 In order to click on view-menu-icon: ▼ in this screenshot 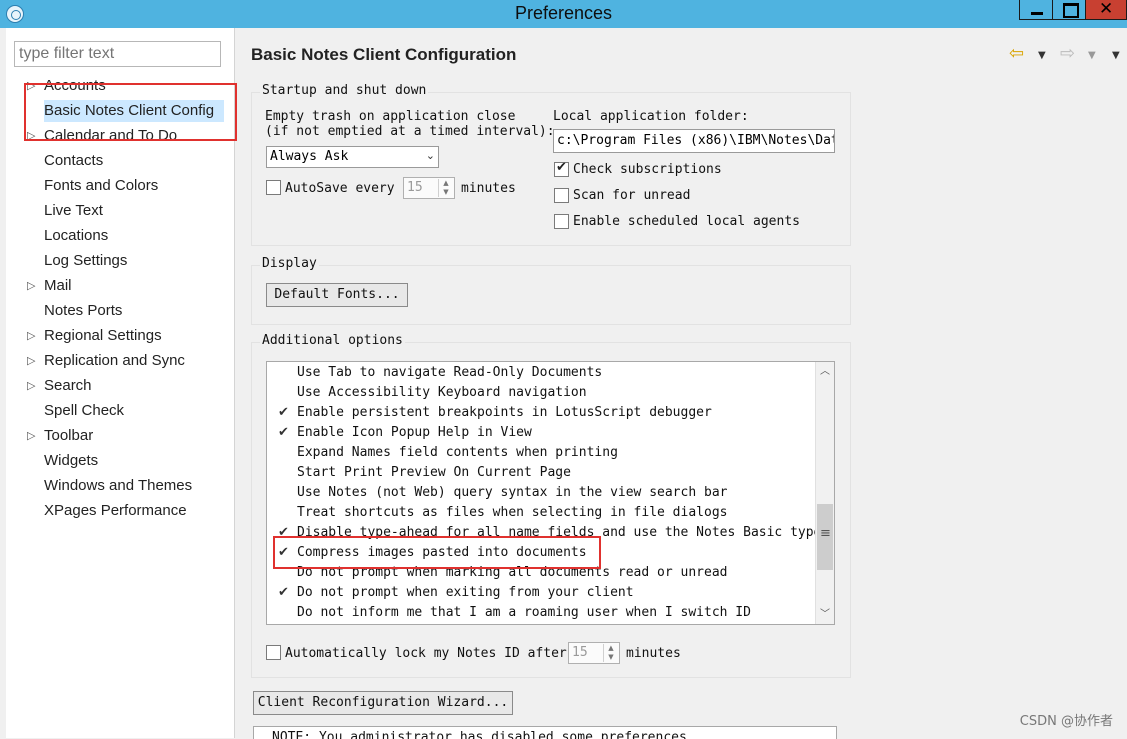, I will do `click(1116, 55)`.